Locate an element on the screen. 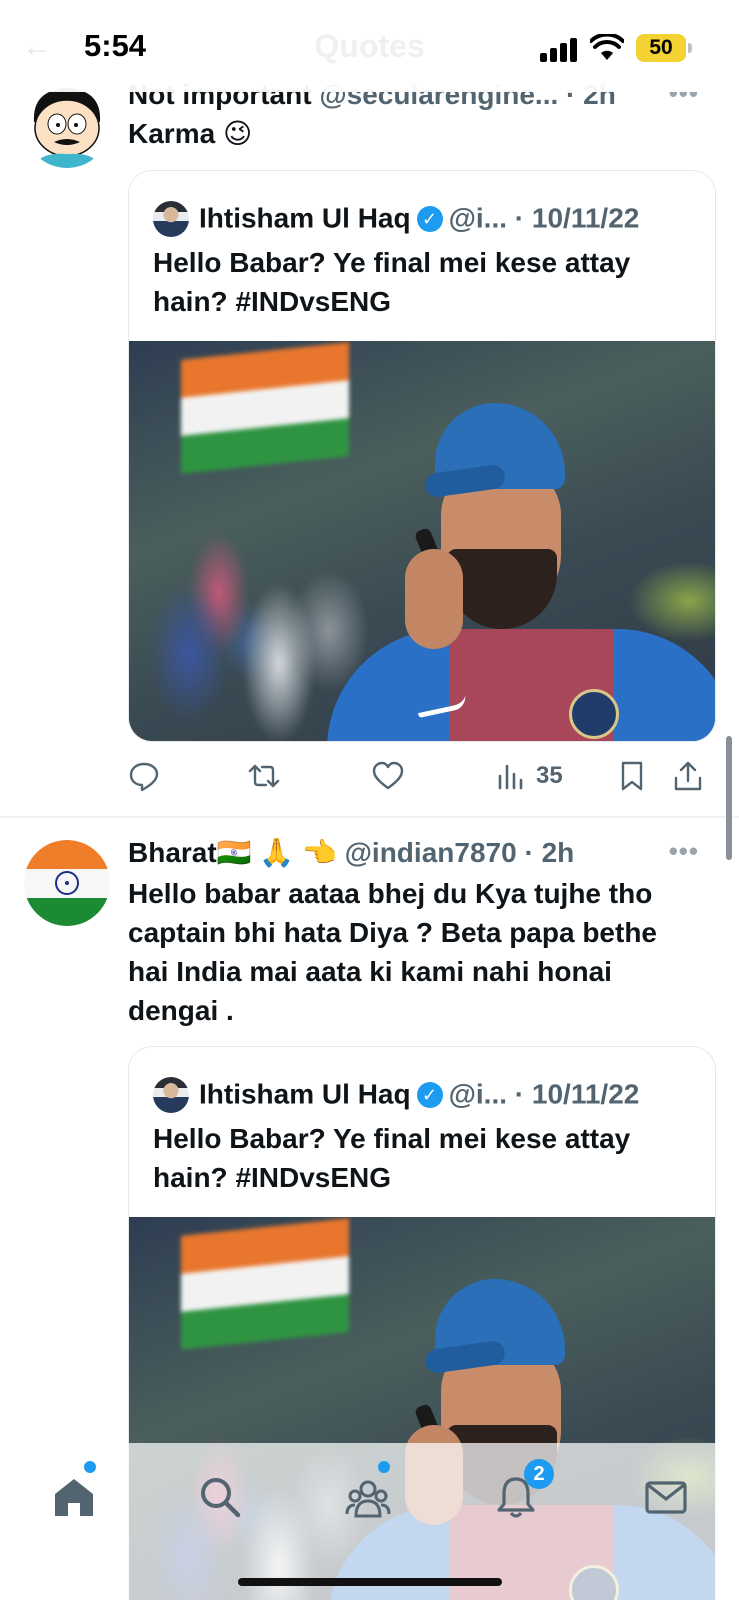 The height and width of the screenshot is (1600, 739). tweet-text: Karma 😉 is located at coordinates (190, 133).